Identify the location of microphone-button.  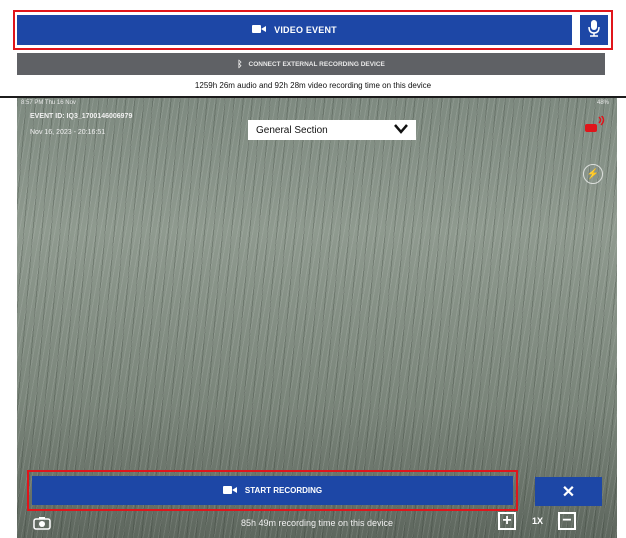
(594, 30).